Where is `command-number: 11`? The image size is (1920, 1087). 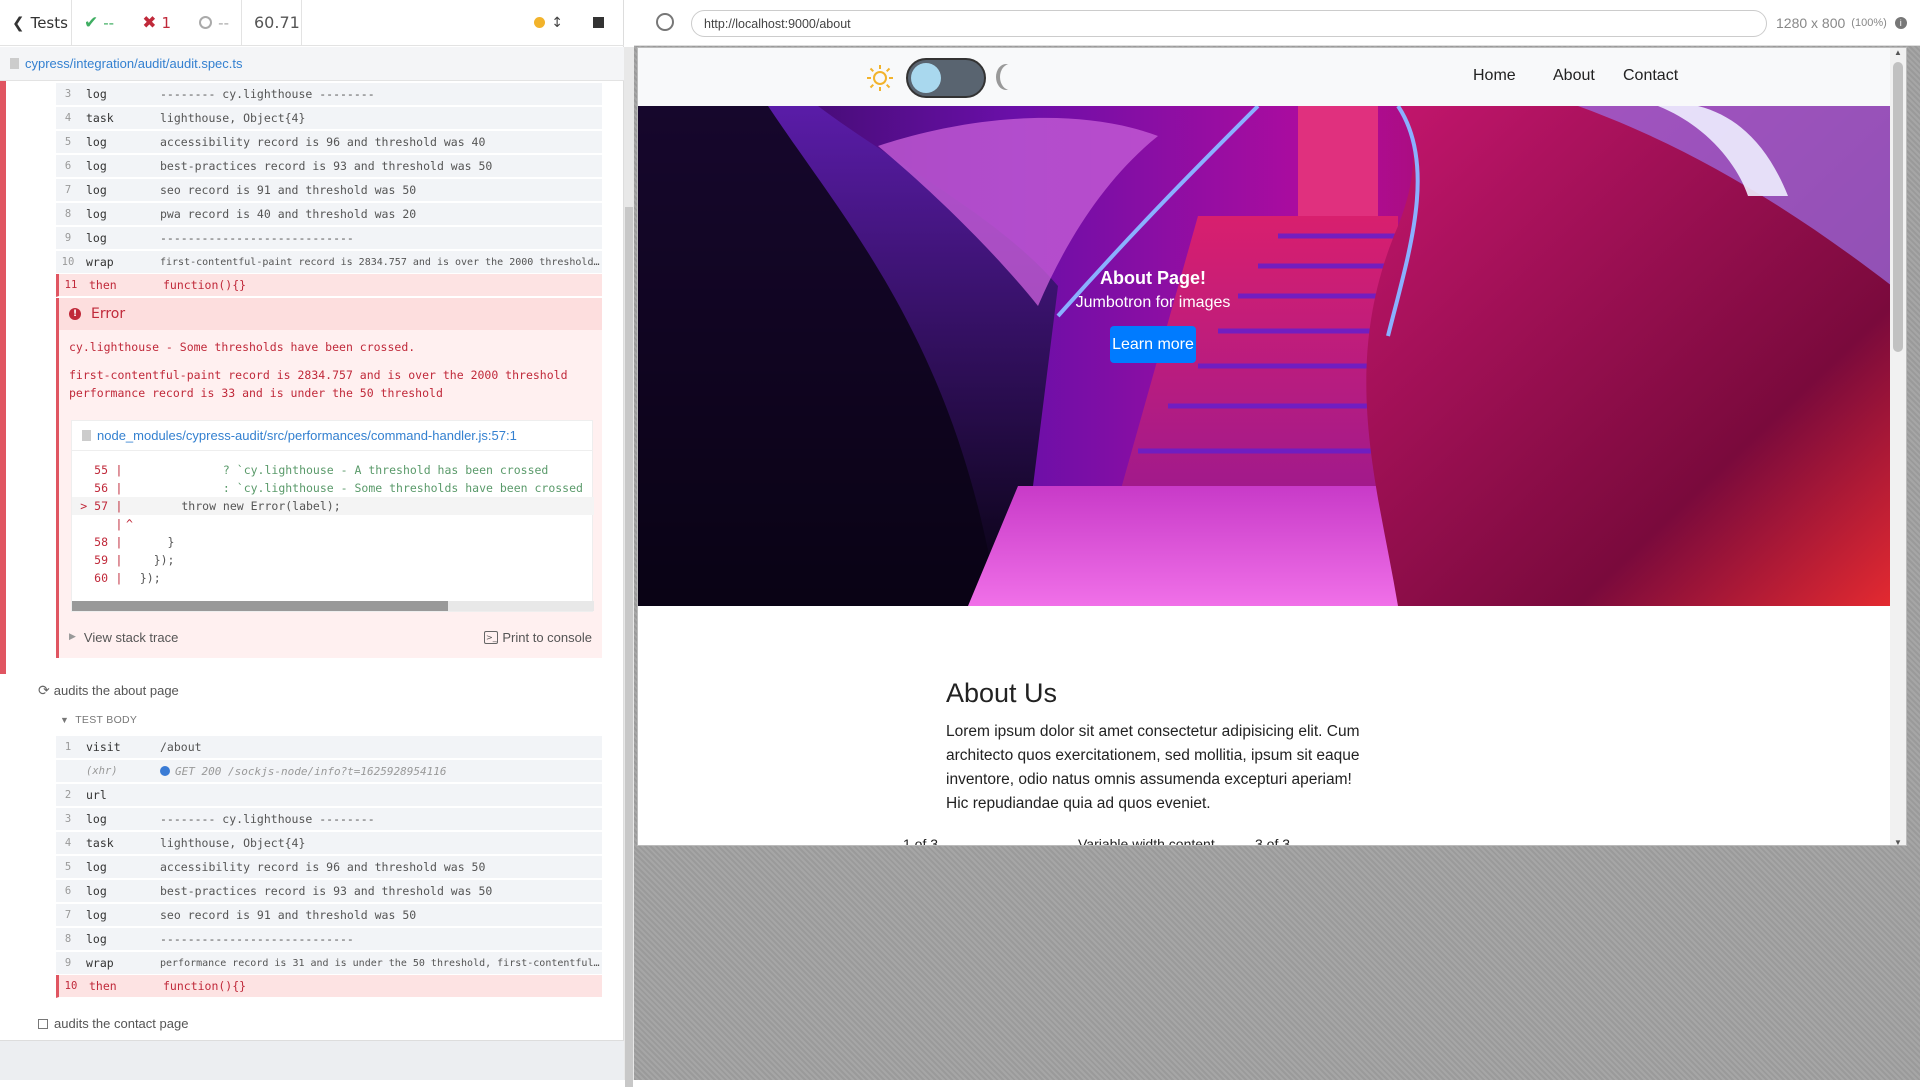 command-number: 11 is located at coordinates (71, 285).